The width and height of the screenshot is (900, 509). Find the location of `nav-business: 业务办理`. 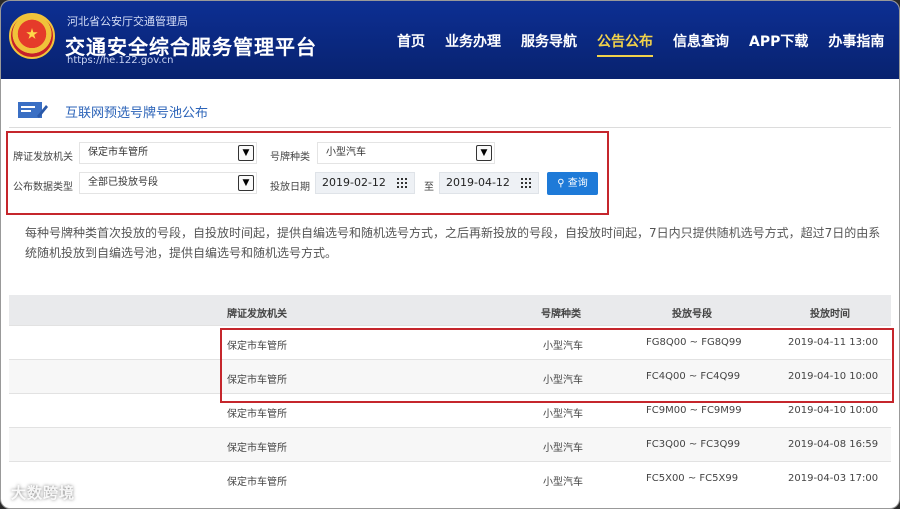

nav-business: 业务办理 is located at coordinates (473, 44).